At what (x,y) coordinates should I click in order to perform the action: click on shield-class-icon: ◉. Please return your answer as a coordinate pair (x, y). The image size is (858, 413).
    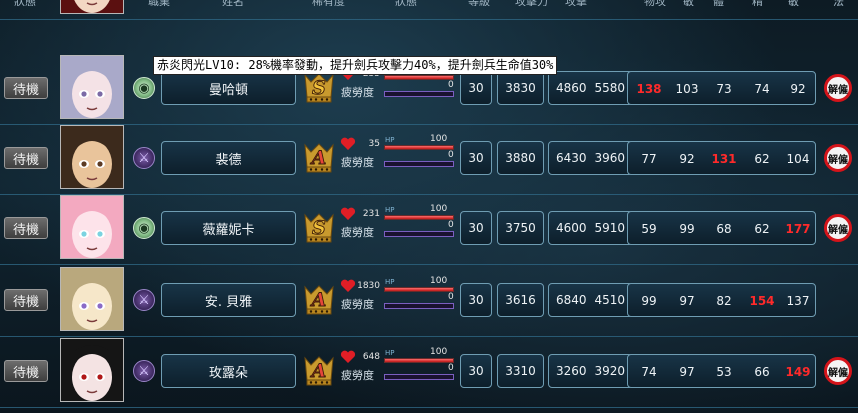
    Looking at the image, I should click on (144, 88).